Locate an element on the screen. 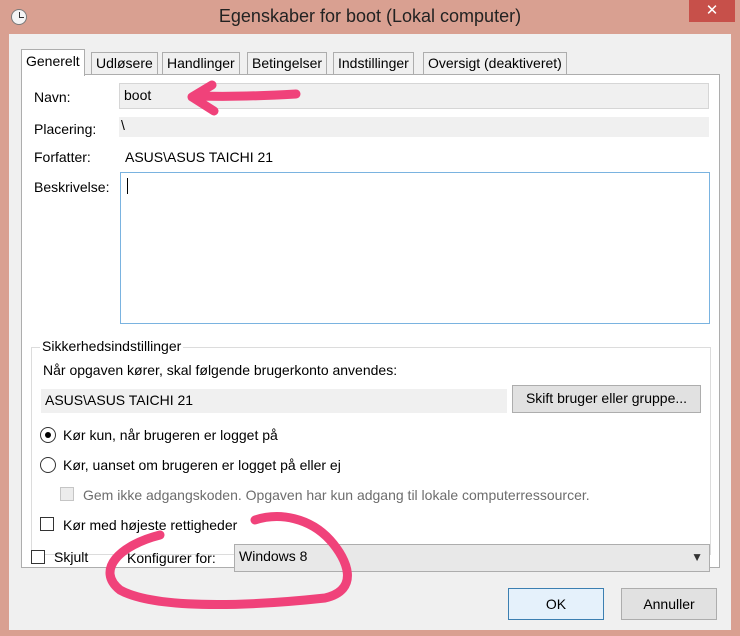  ok-button: OK is located at coordinates (556, 604).